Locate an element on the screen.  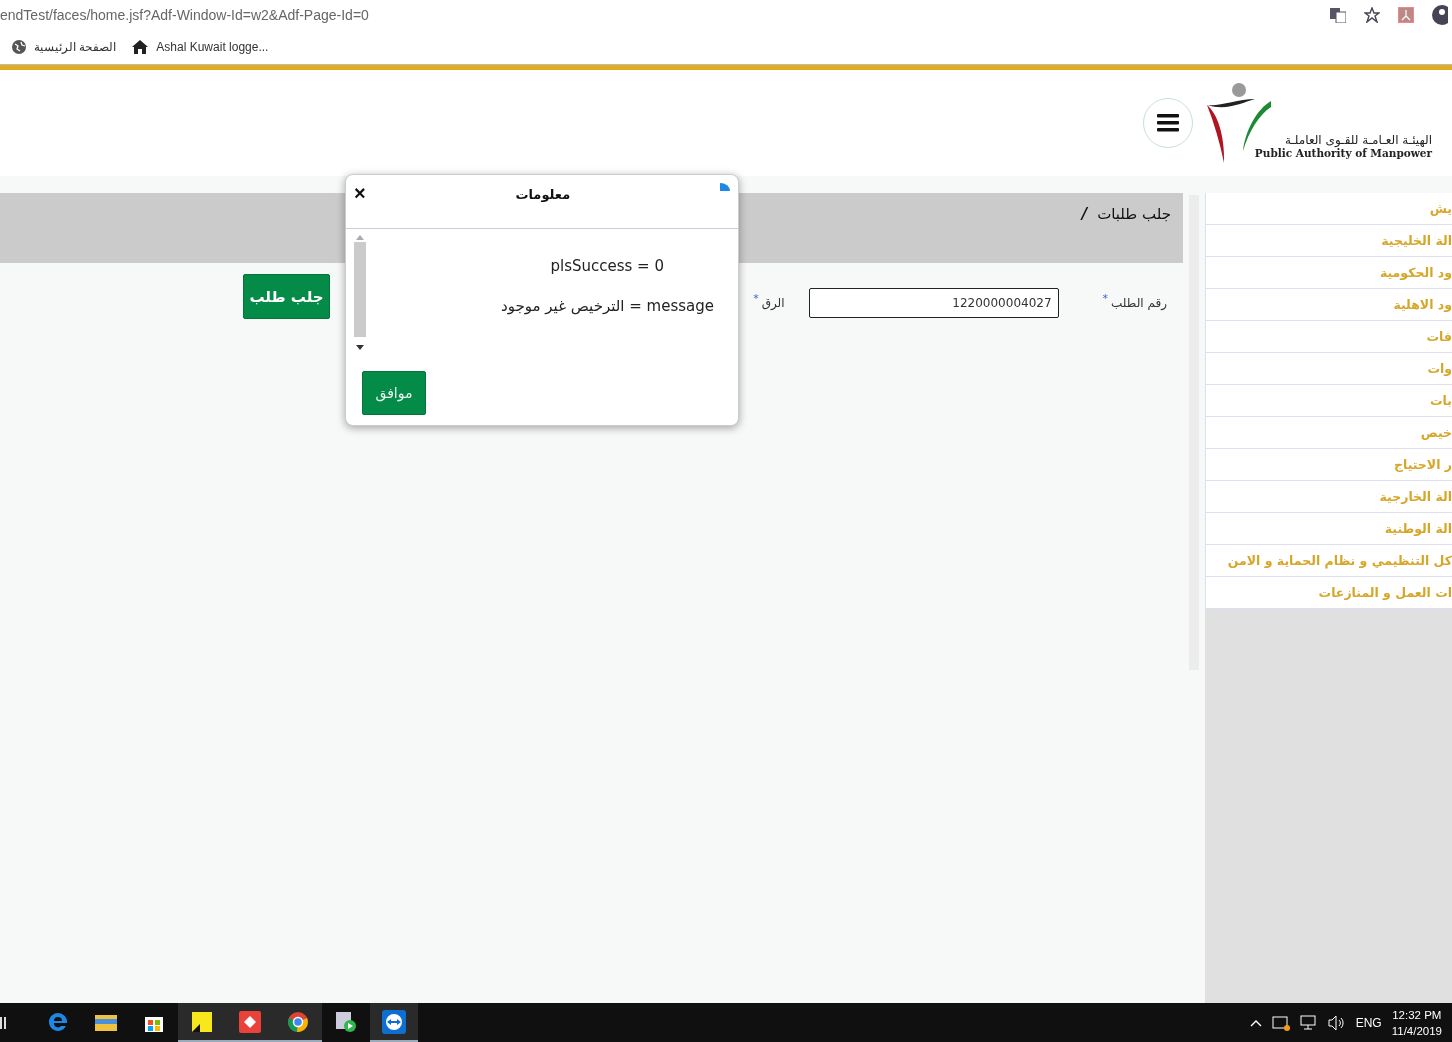
account-icon is located at coordinates (1440, 15).